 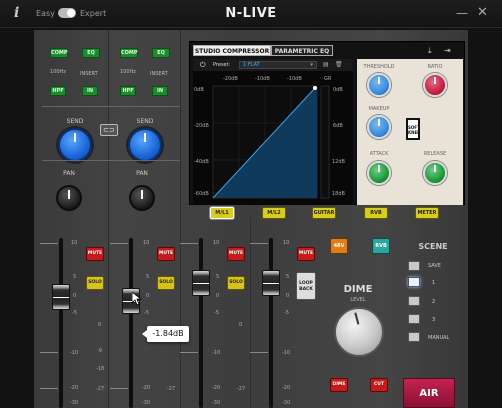 What do you see at coordinates (129, 53) in the screenshot?
I see `comp-button-ch2: COMP` at bounding box center [129, 53].